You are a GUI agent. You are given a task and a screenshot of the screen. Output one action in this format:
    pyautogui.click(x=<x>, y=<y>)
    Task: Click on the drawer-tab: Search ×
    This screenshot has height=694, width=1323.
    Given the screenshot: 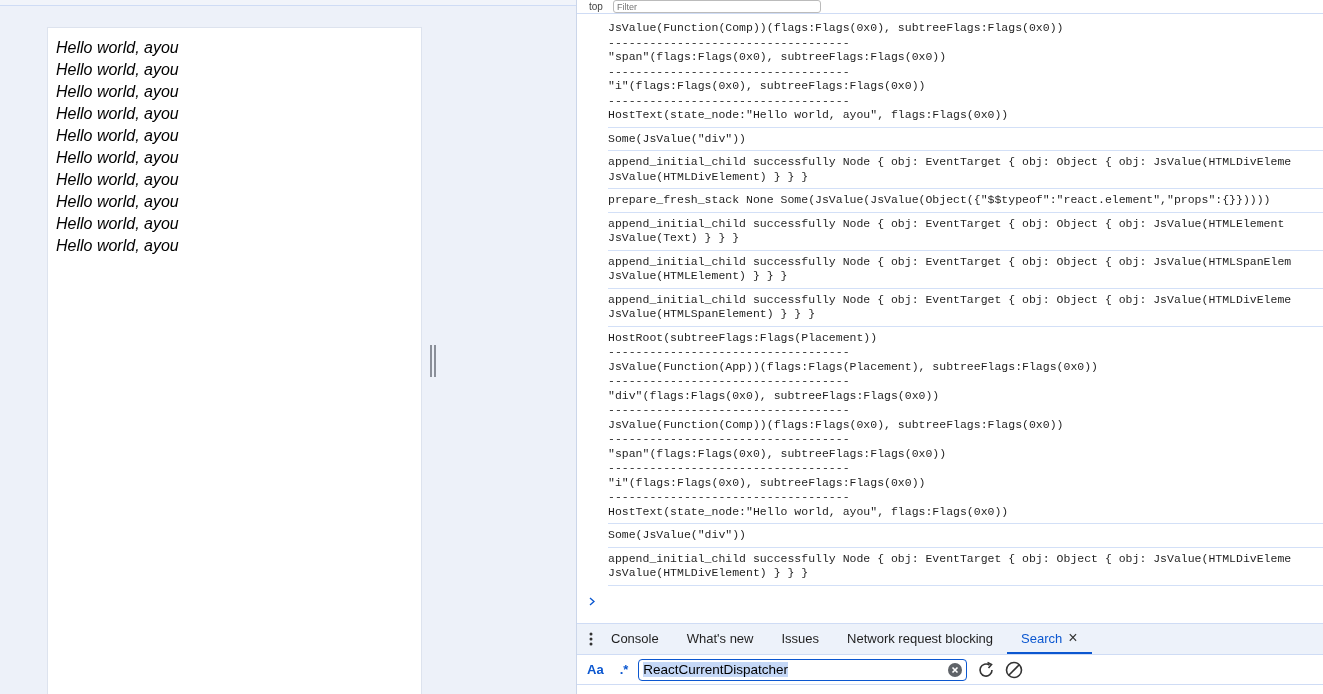 What is the action you would take?
    pyautogui.click(x=1049, y=639)
    